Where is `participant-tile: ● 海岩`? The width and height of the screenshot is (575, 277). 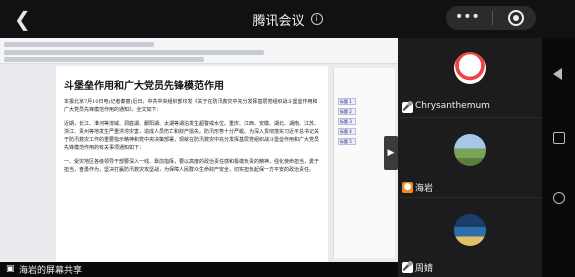 participant-tile: ● 海岩 is located at coordinates (470, 158).